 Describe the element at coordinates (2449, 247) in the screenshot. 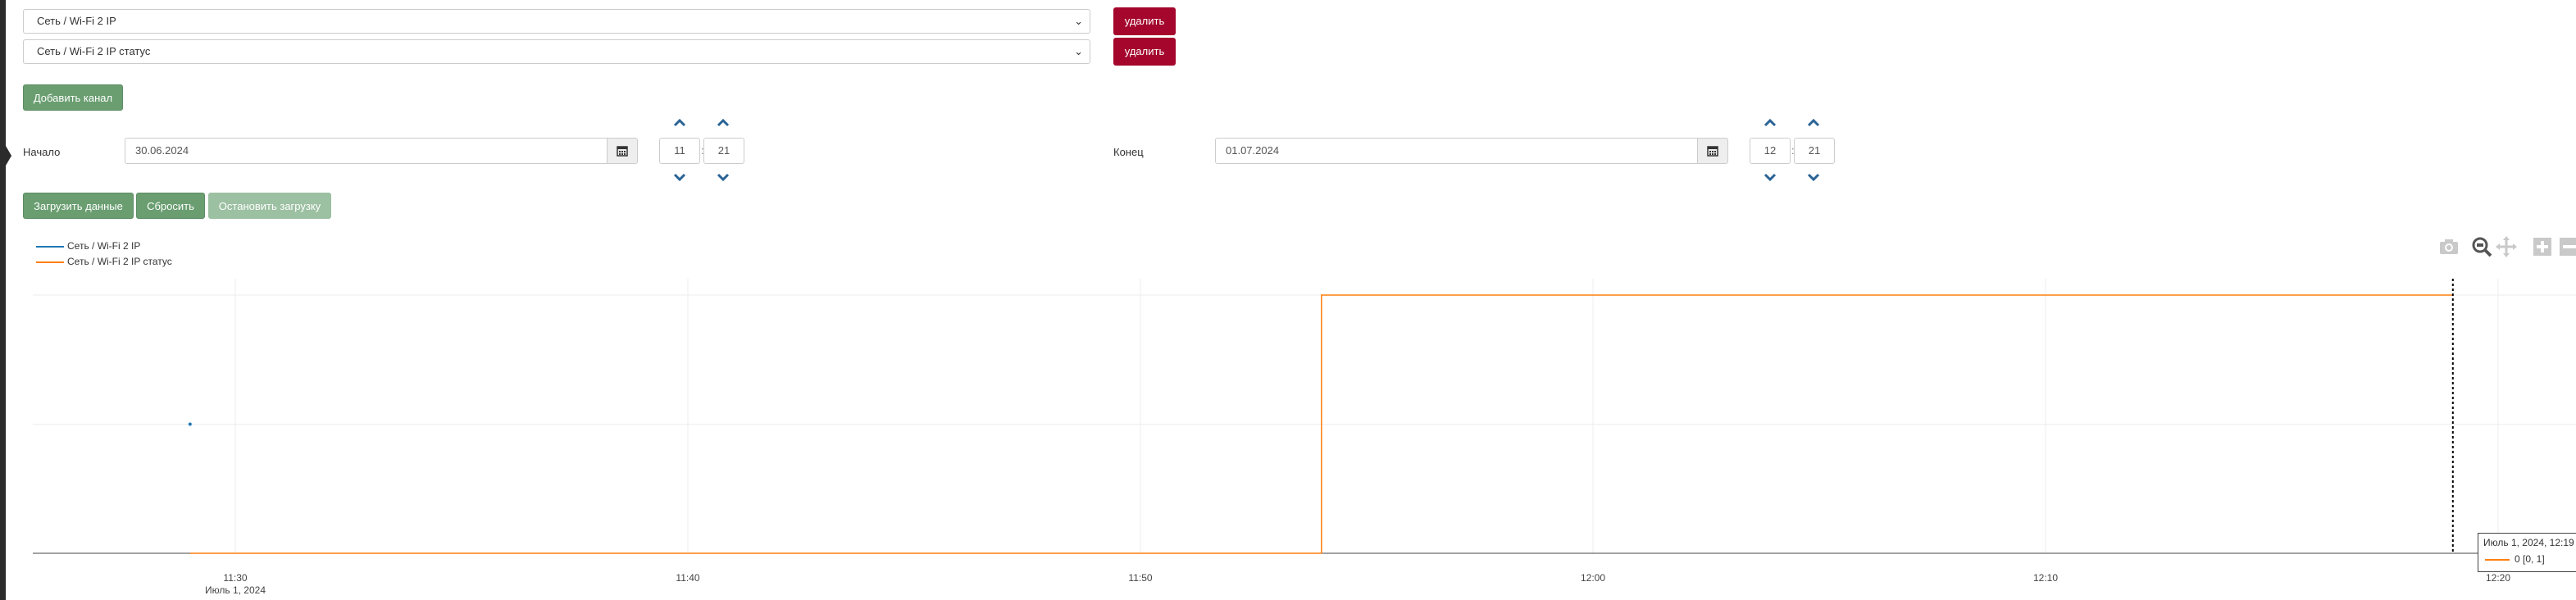

I see `camera-icon` at that location.